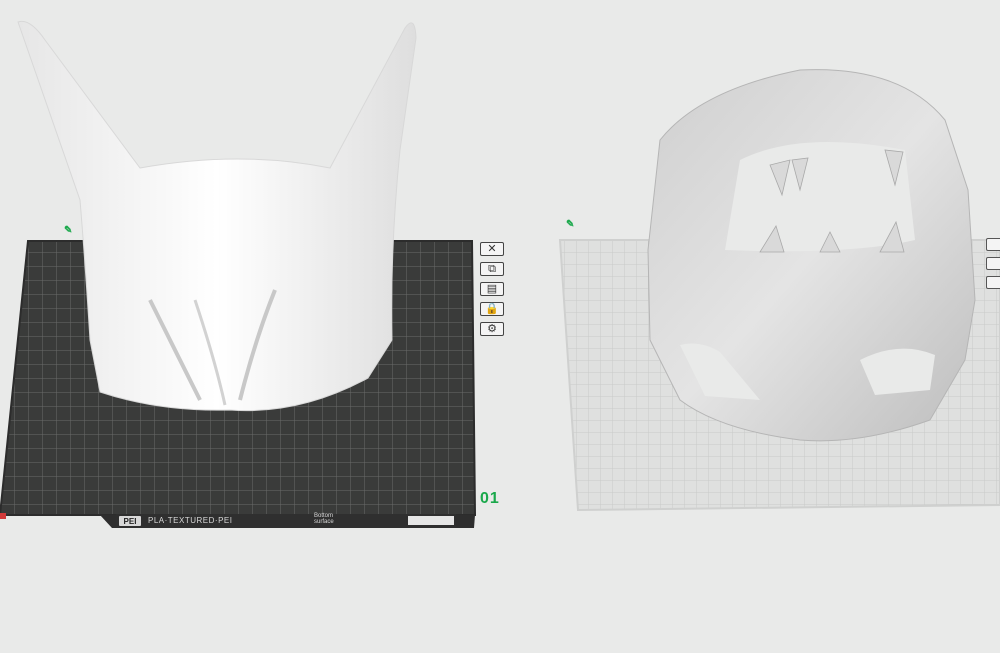 This screenshot has width=1000, height=653. What do you see at coordinates (490, 498) in the screenshot?
I see `plate-number: 01` at bounding box center [490, 498].